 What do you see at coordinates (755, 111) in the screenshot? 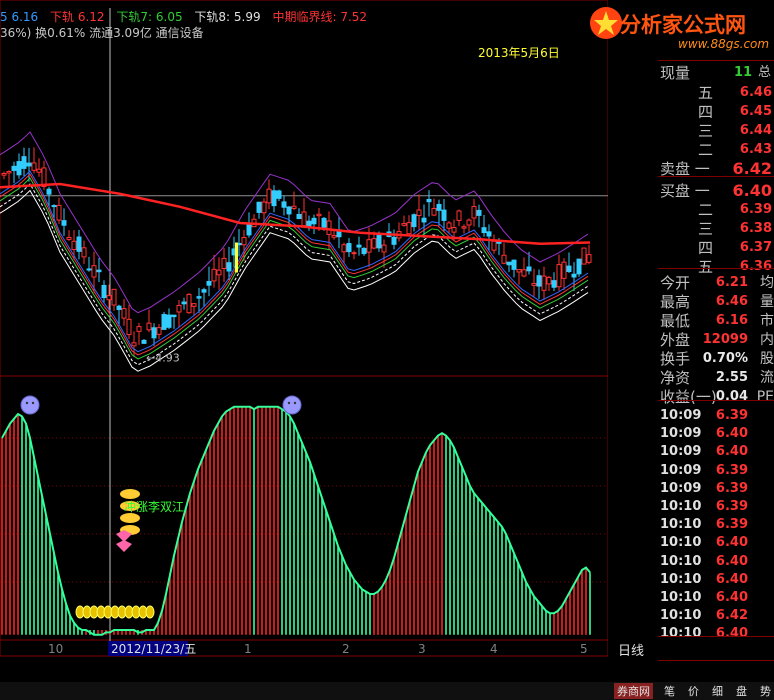
I see `ask-row-value: 6.45` at bounding box center [755, 111].